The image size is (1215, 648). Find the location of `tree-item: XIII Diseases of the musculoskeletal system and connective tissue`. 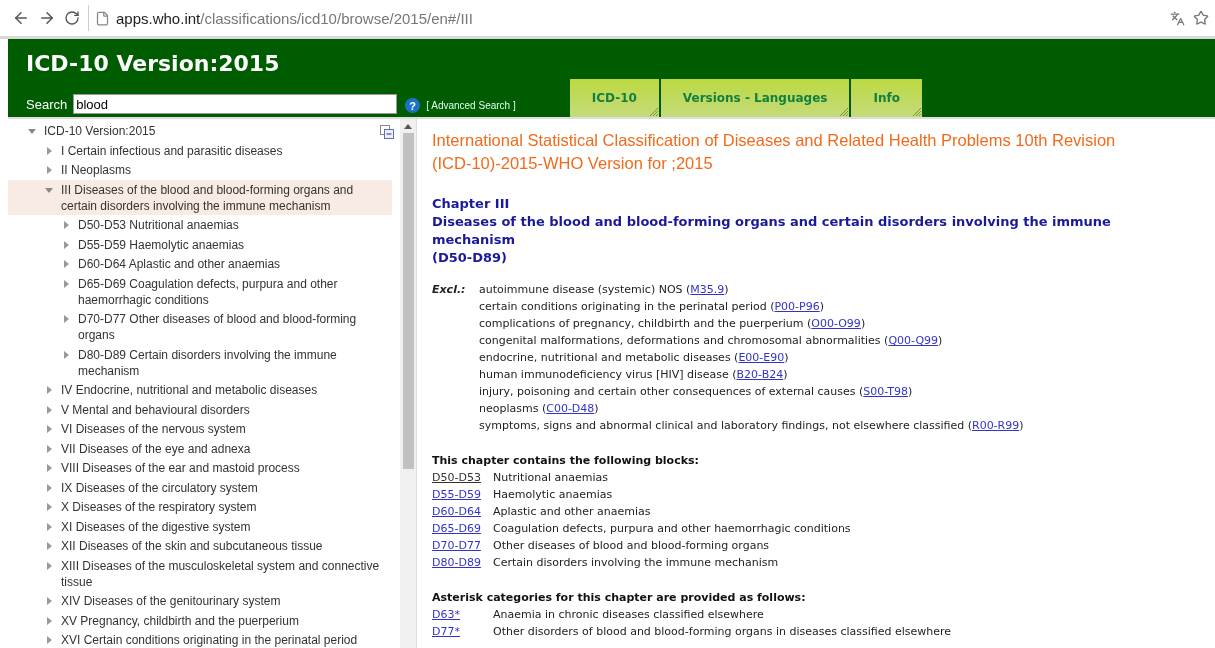

tree-item: XIII Diseases of the musculoskeletal system and connective tissue is located at coordinates (226, 573).